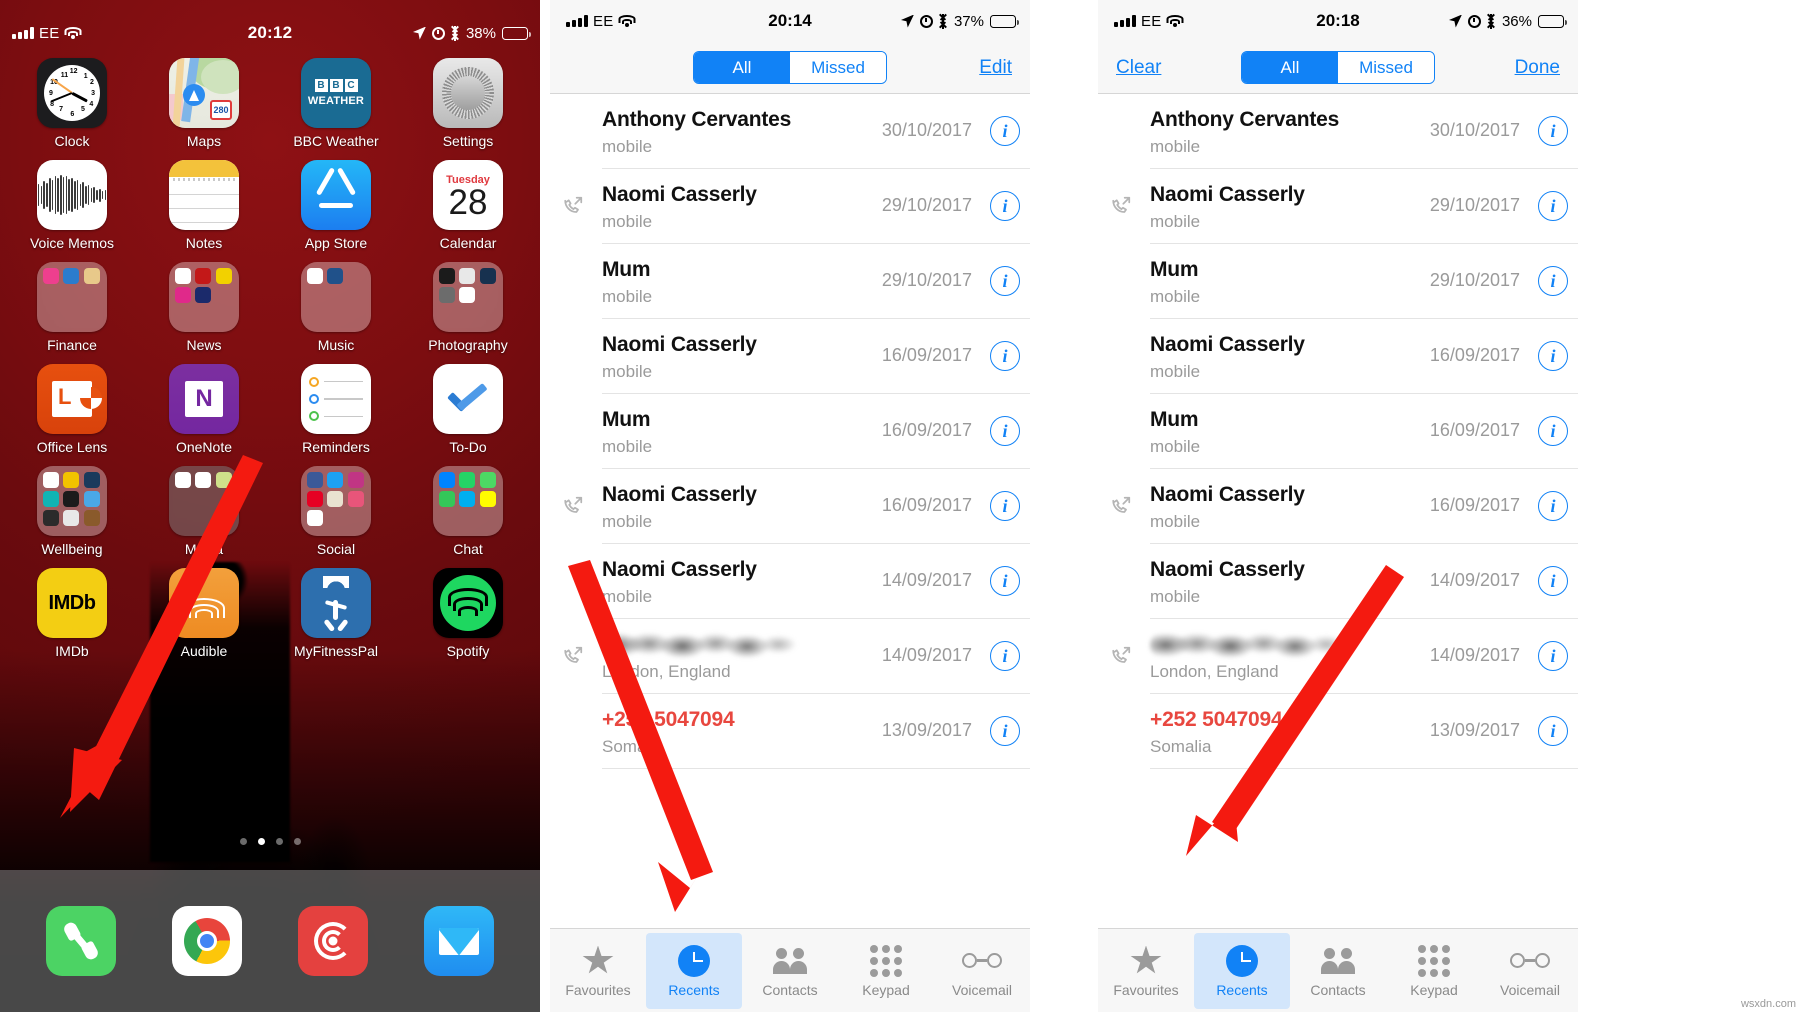  What do you see at coordinates (336, 307) in the screenshot?
I see `folder-music: Music` at bounding box center [336, 307].